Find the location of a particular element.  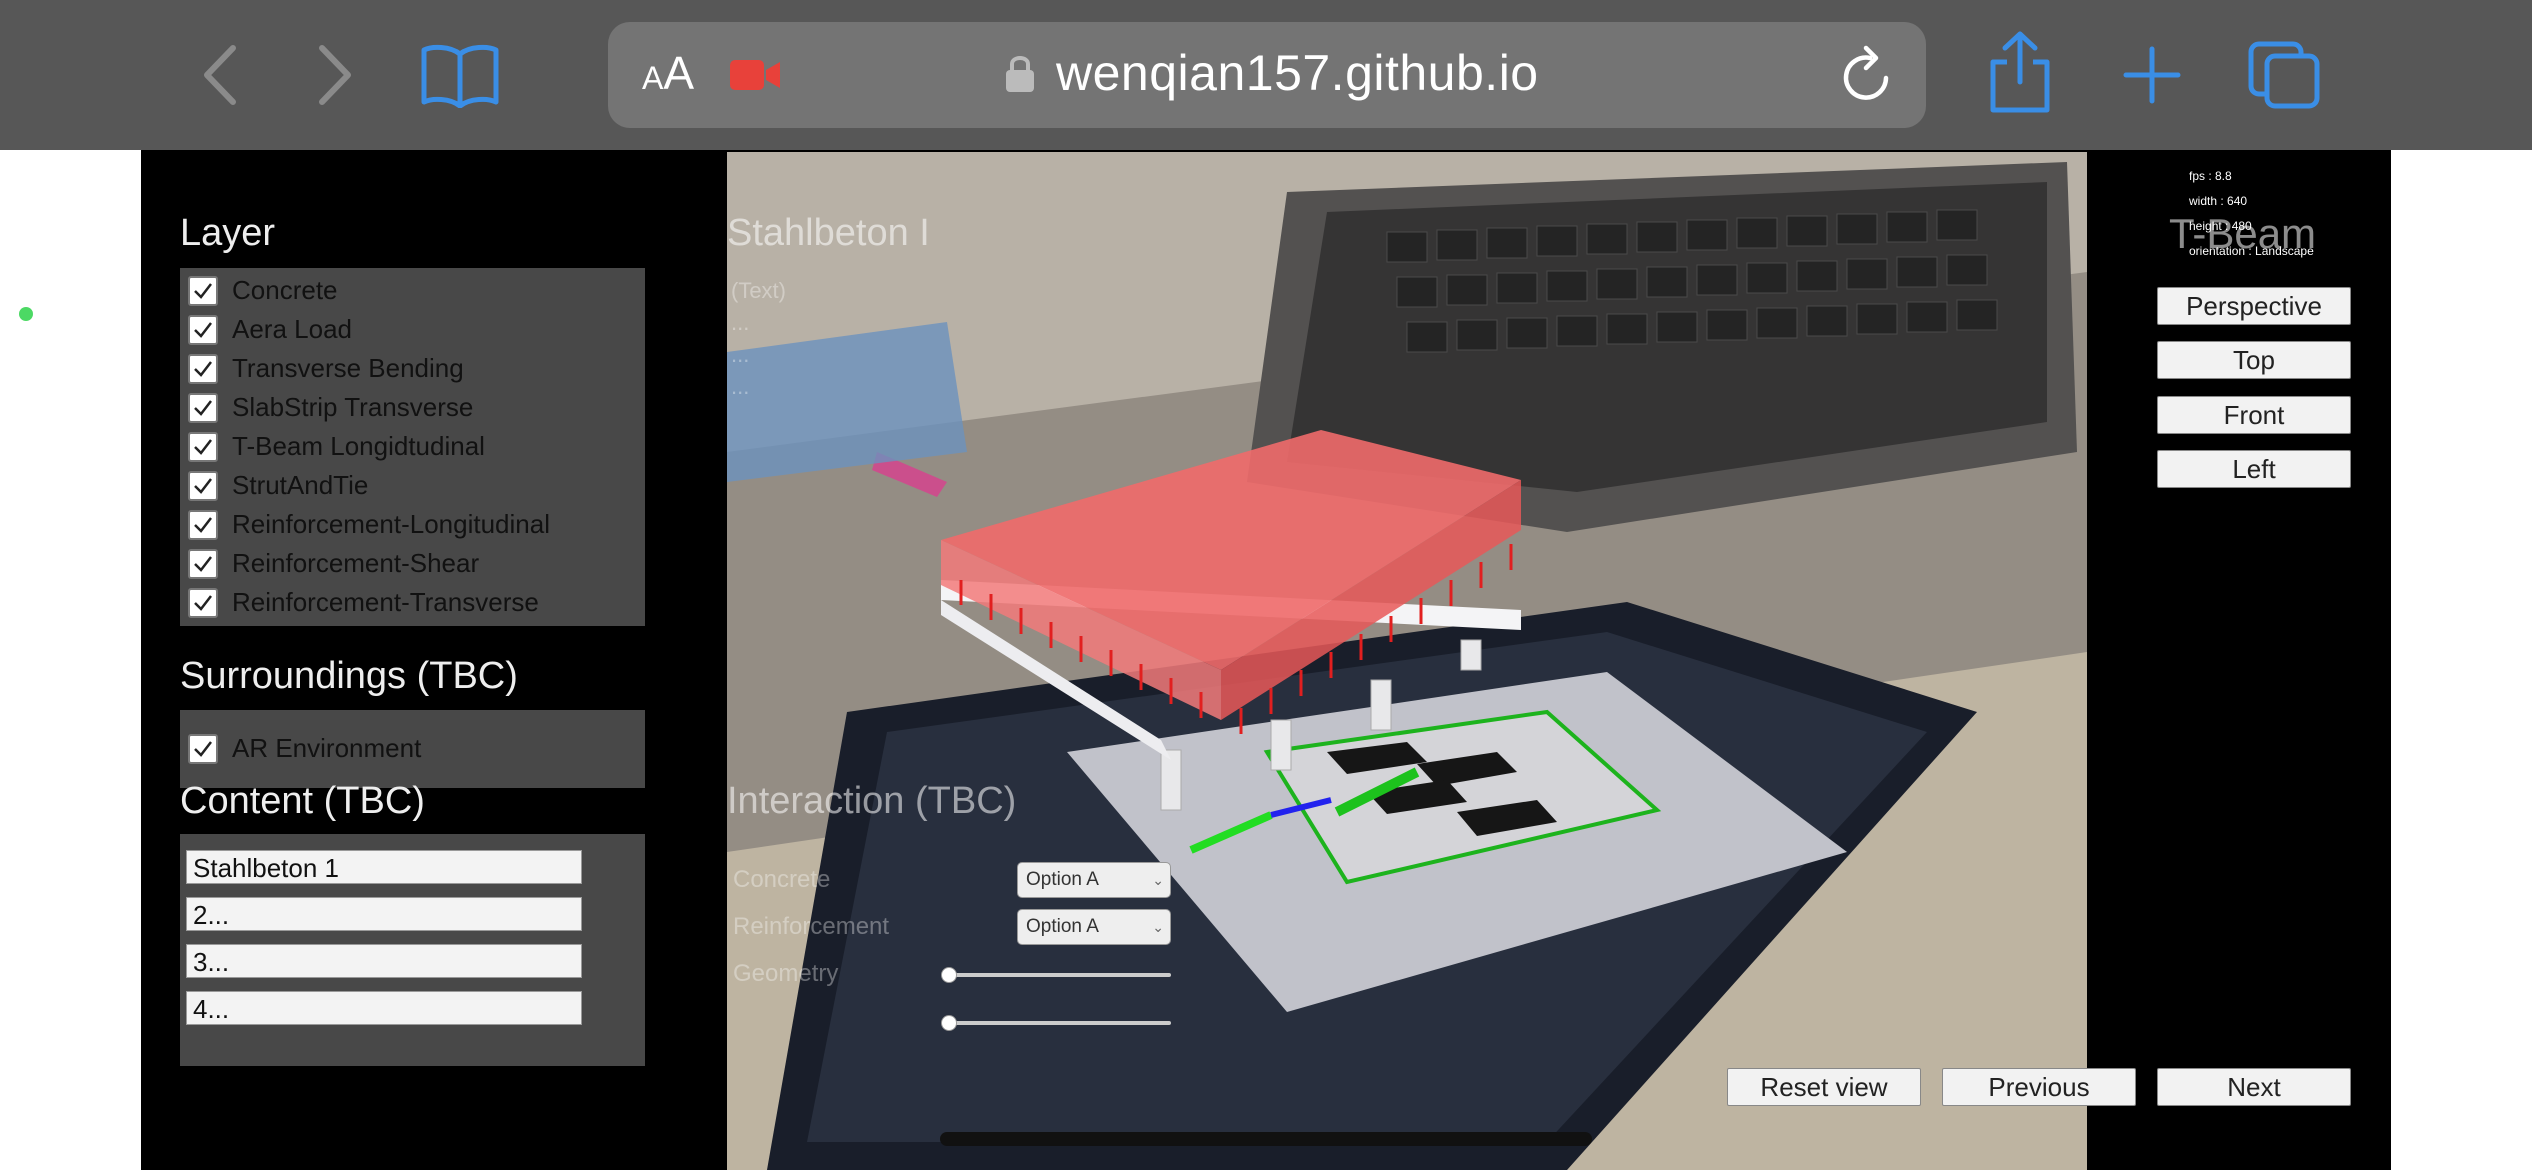

chevron-right-icon is located at coordinates (335, 75).